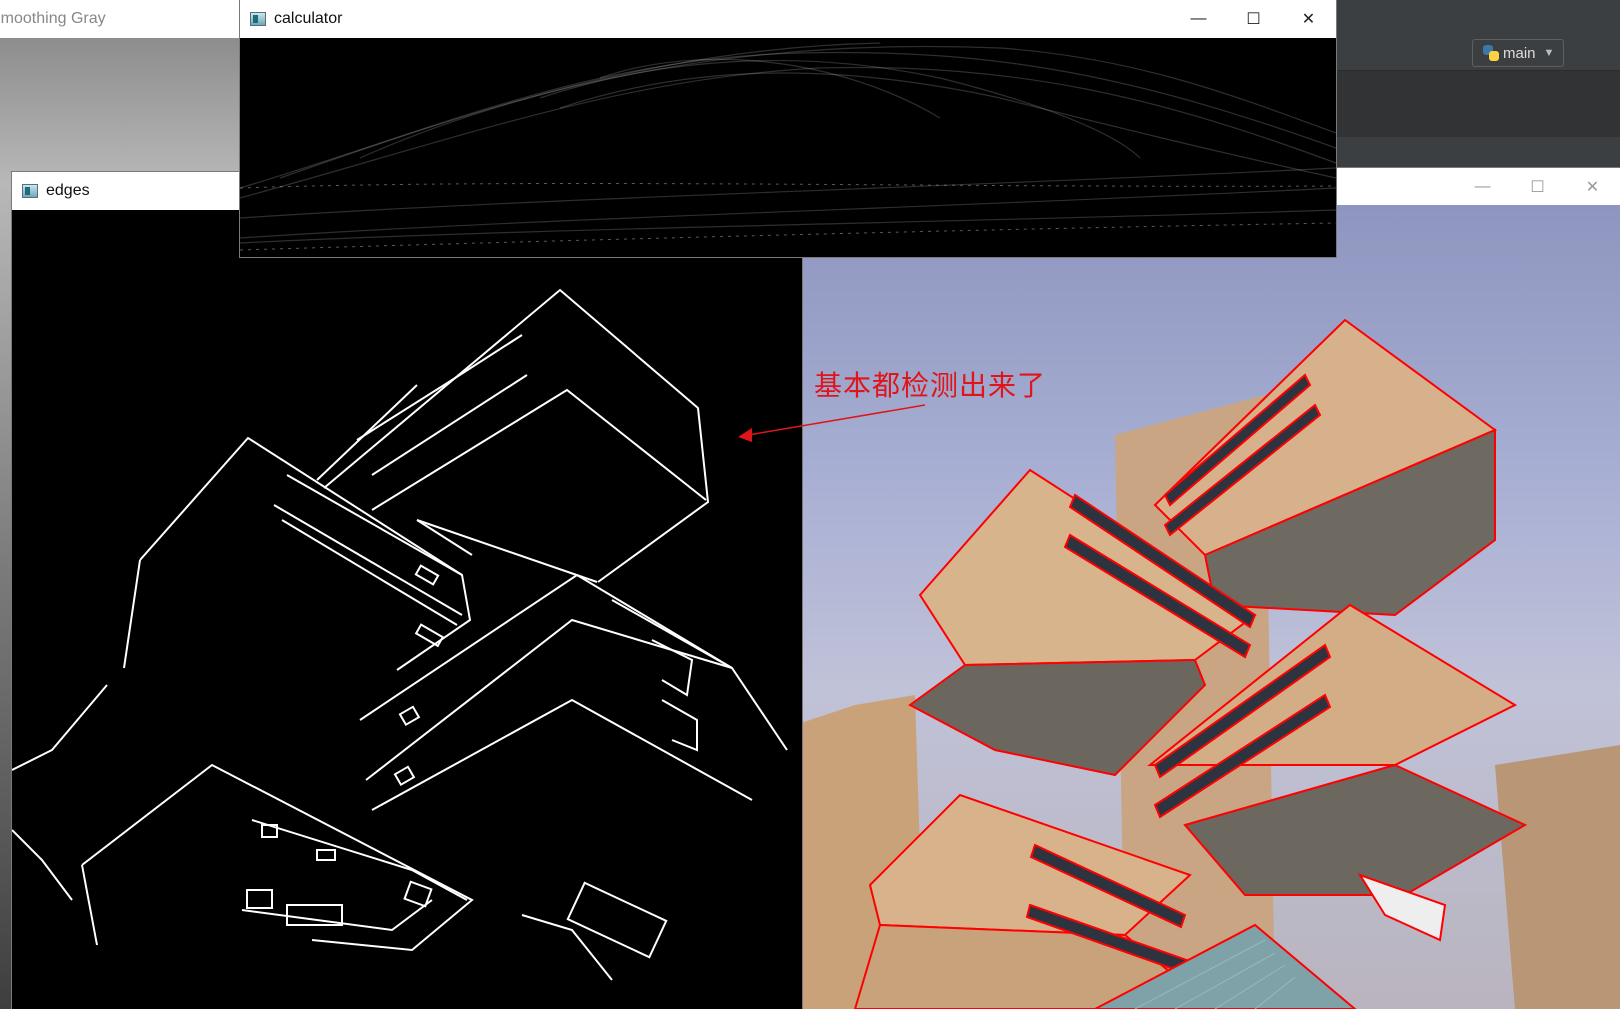  What do you see at coordinates (68, 190) in the screenshot?
I see `window-title: edges` at bounding box center [68, 190].